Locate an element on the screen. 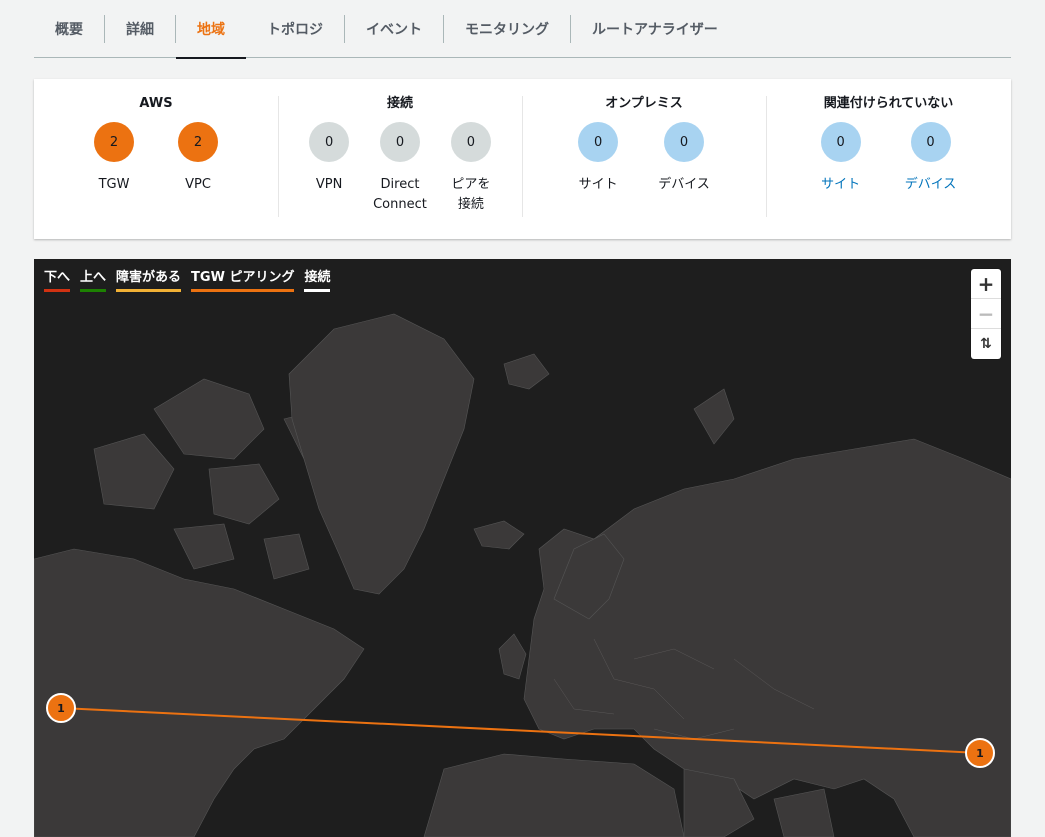 This screenshot has width=1045, height=837. map-marker-asia: 1 is located at coordinates (980, 753).